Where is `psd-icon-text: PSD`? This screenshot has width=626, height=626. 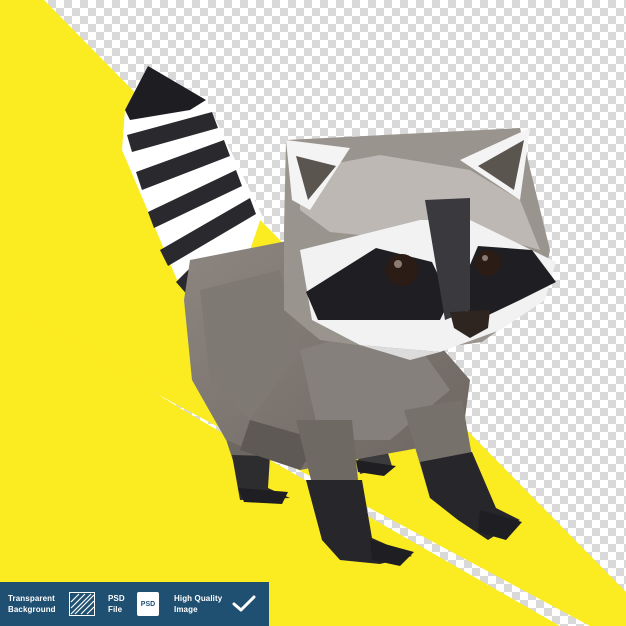 psd-icon-text: PSD is located at coordinates (148, 604).